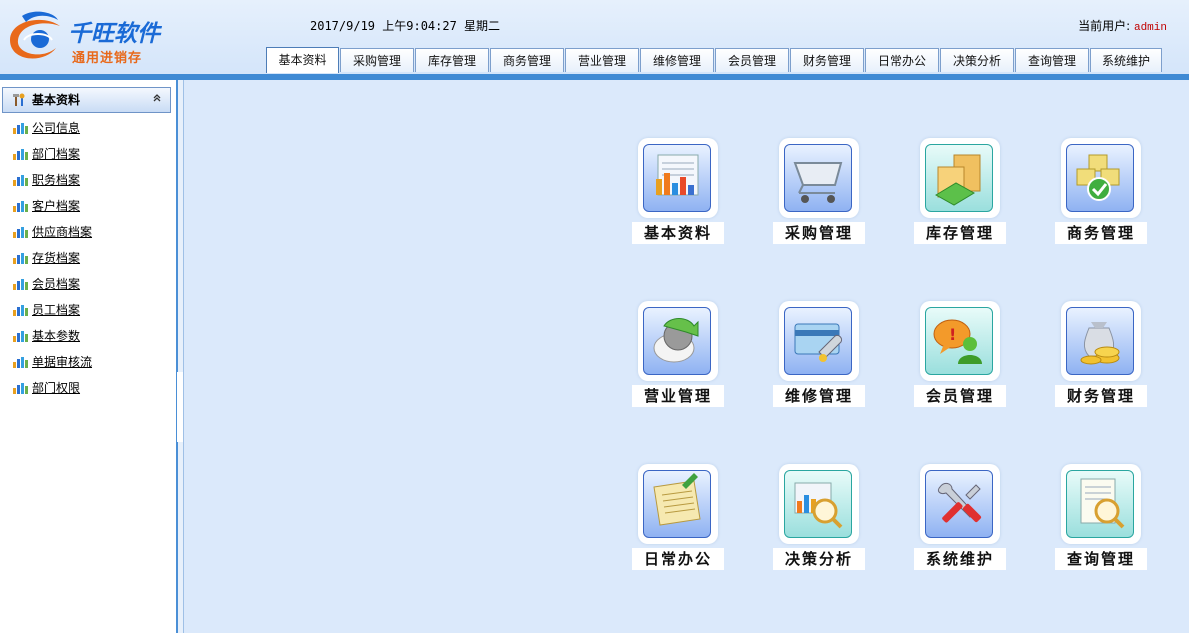 Image resolution: width=1189 pixels, height=633 pixels. Describe the element at coordinates (157, 100) in the screenshot. I see `collapse-up-icon` at that location.